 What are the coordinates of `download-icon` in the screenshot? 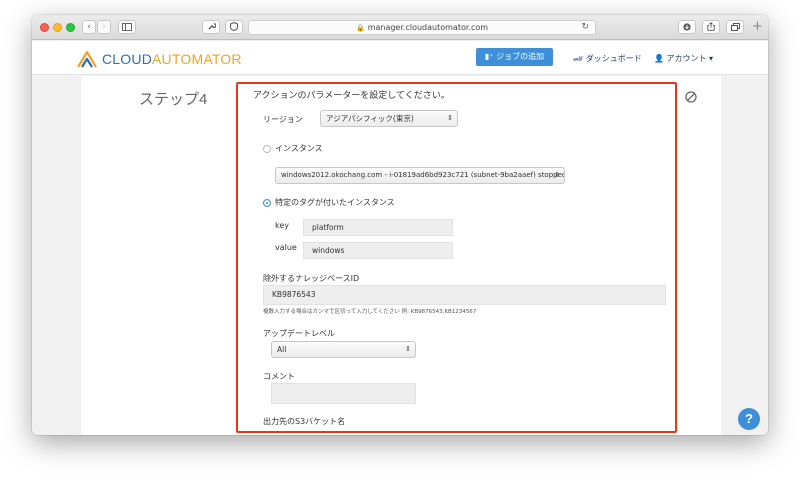 It's located at (687, 27).